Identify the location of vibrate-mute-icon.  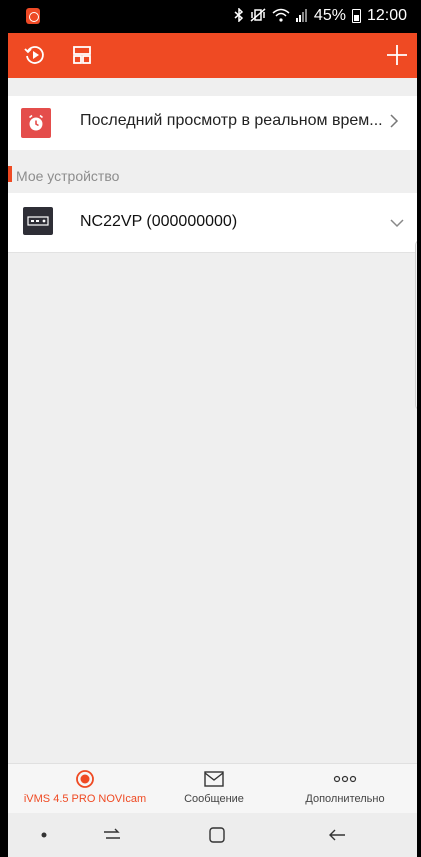
(258, 16).